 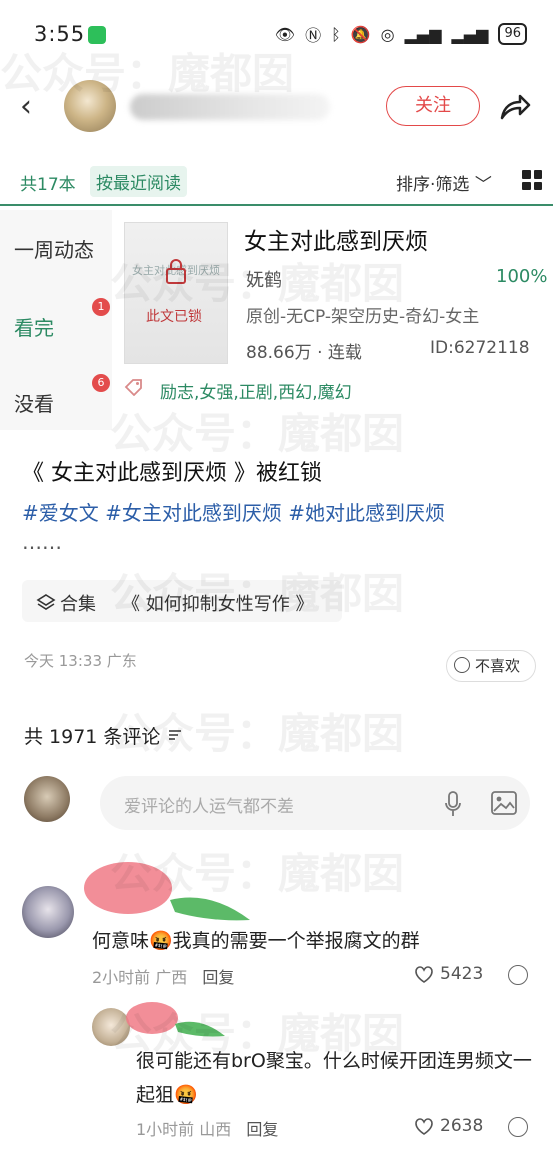 What do you see at coordinates (175, 1019) in the screenshot?
I see `tulip-sticker` at bounding box center [175, 1019].